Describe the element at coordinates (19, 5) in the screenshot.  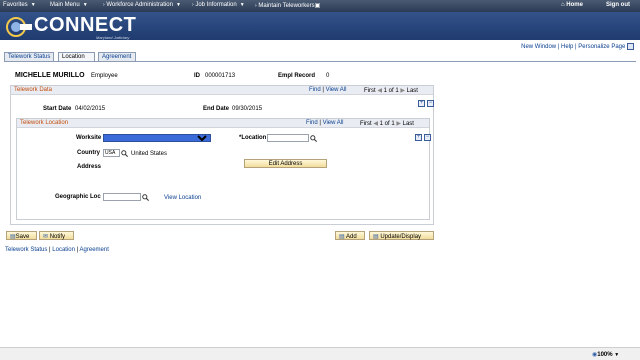
I see `favorites-menu: Favorites ▼` at that location.